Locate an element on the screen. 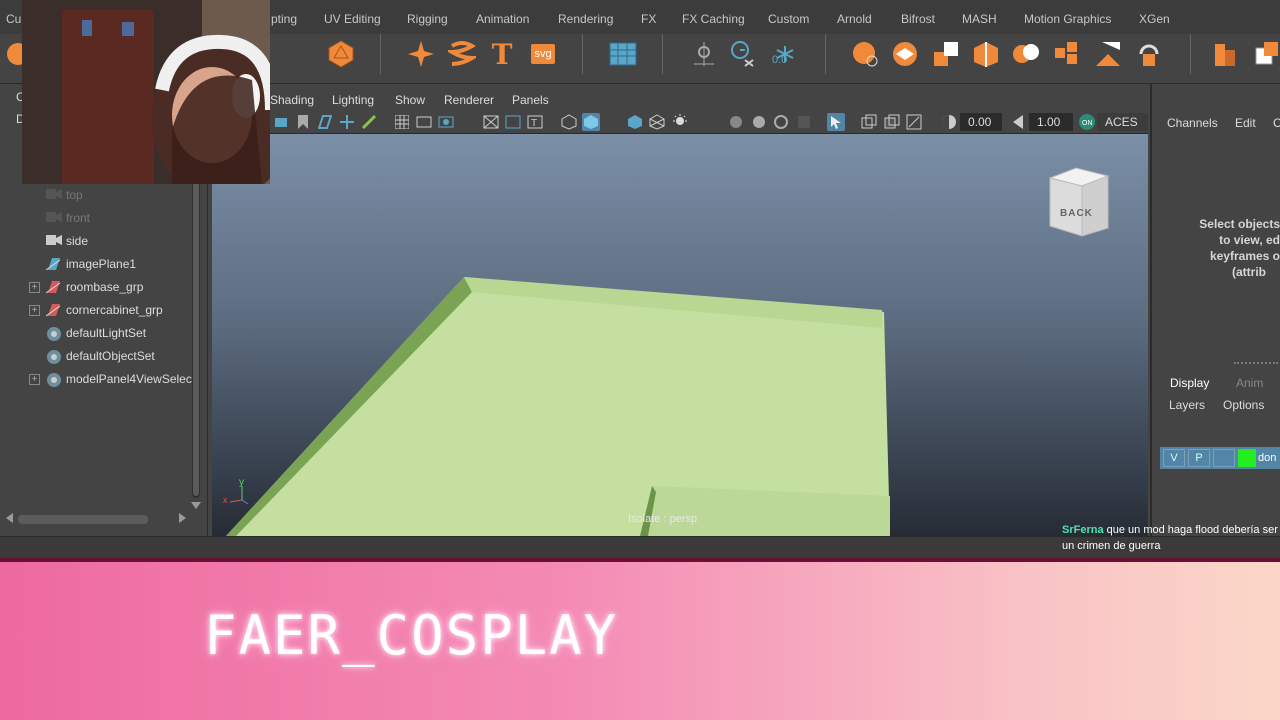 This screenshot has width=1280, height=720. menu-renderer: Renderer is located at coordinates (469, 100).